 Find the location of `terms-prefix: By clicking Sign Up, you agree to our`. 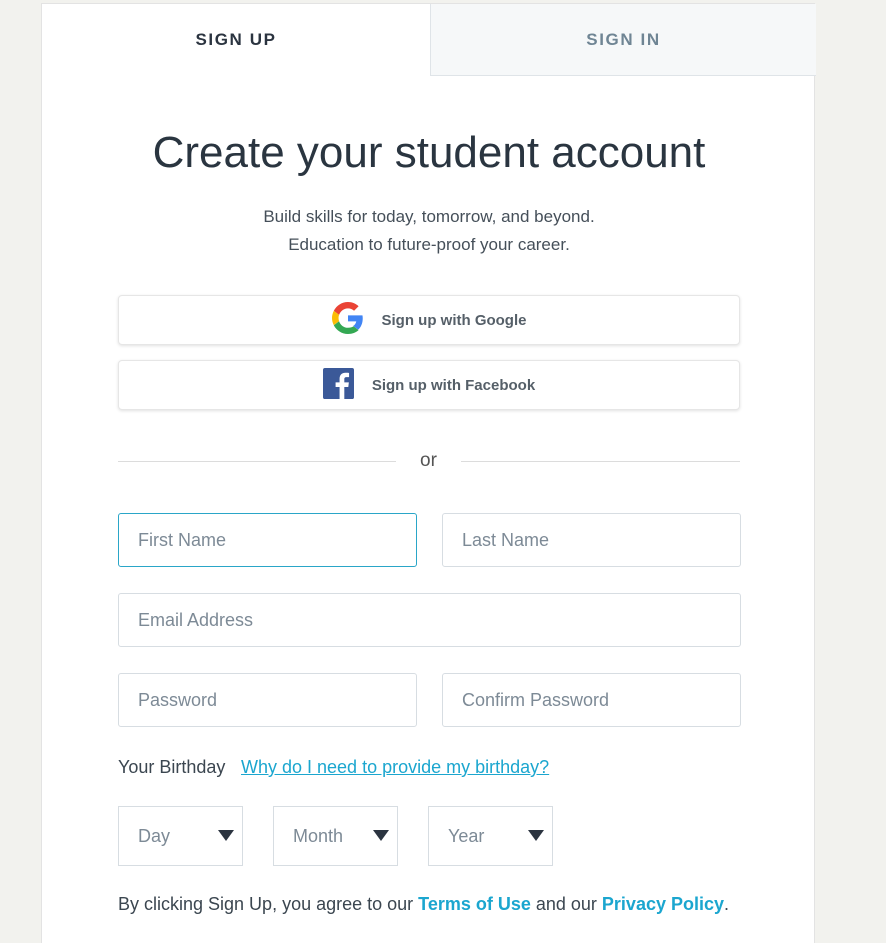

terms-prefix: By clicking Sign Up, you agree to our is located at coordinates (268, 904).